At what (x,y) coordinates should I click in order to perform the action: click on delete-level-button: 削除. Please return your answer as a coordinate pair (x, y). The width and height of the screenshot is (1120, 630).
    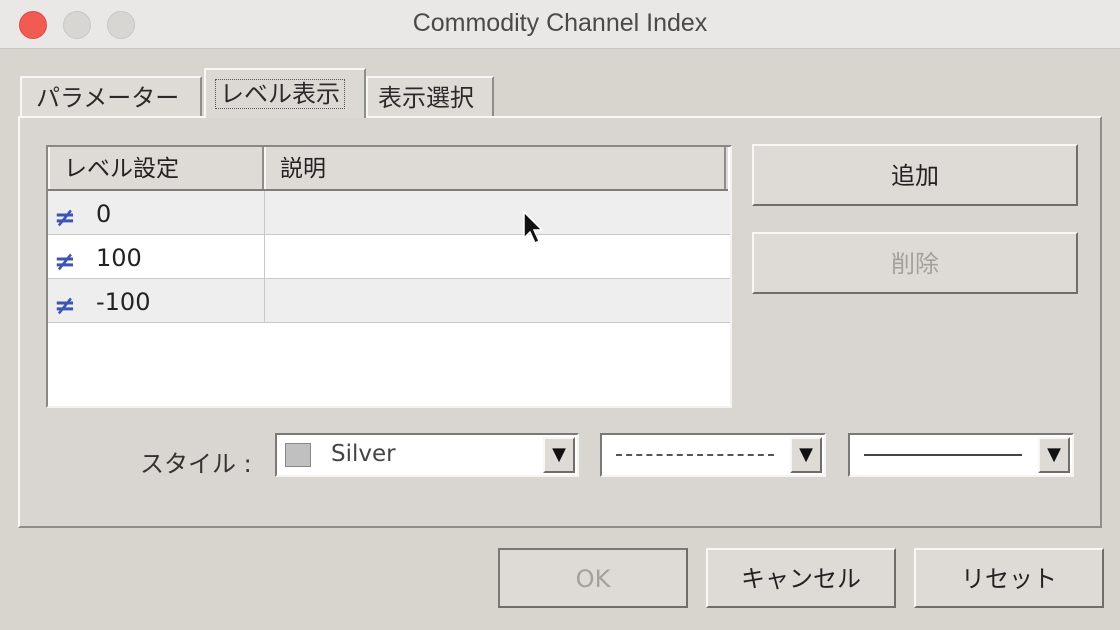
    Looking at the image, I should click on (915, 263).